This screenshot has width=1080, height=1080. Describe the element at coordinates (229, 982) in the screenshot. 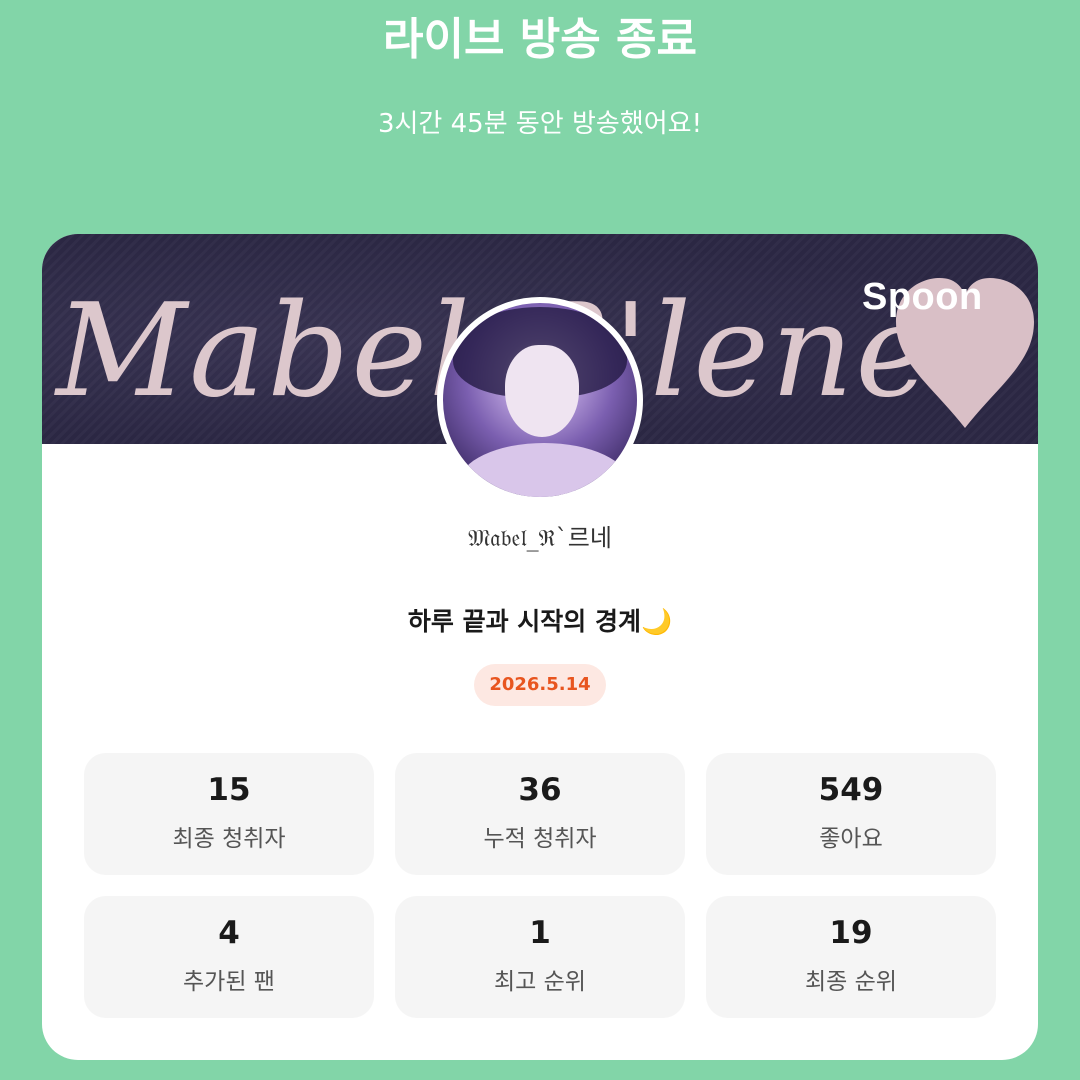

I see `stat-label: 추가된 팬` at that location.